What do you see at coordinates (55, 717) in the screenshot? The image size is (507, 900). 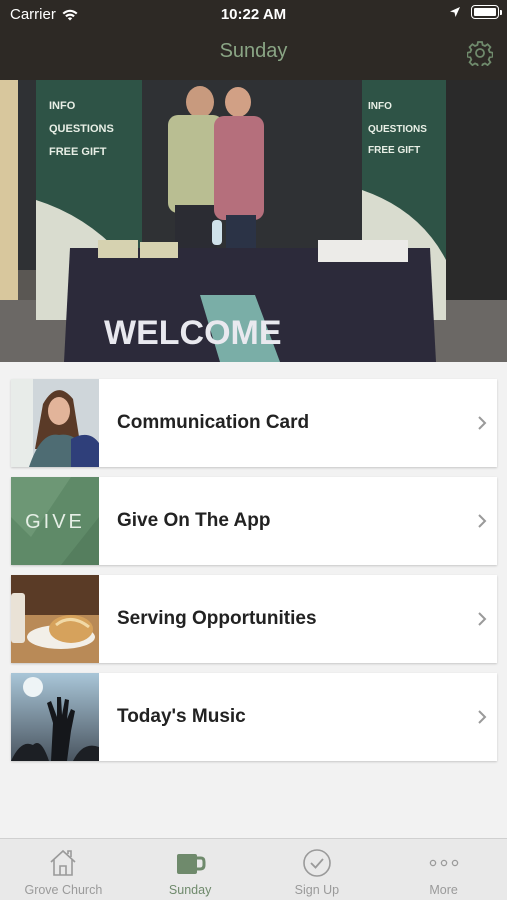 I see `worship-photo-thumbnail` at bounding box center [55, 717].